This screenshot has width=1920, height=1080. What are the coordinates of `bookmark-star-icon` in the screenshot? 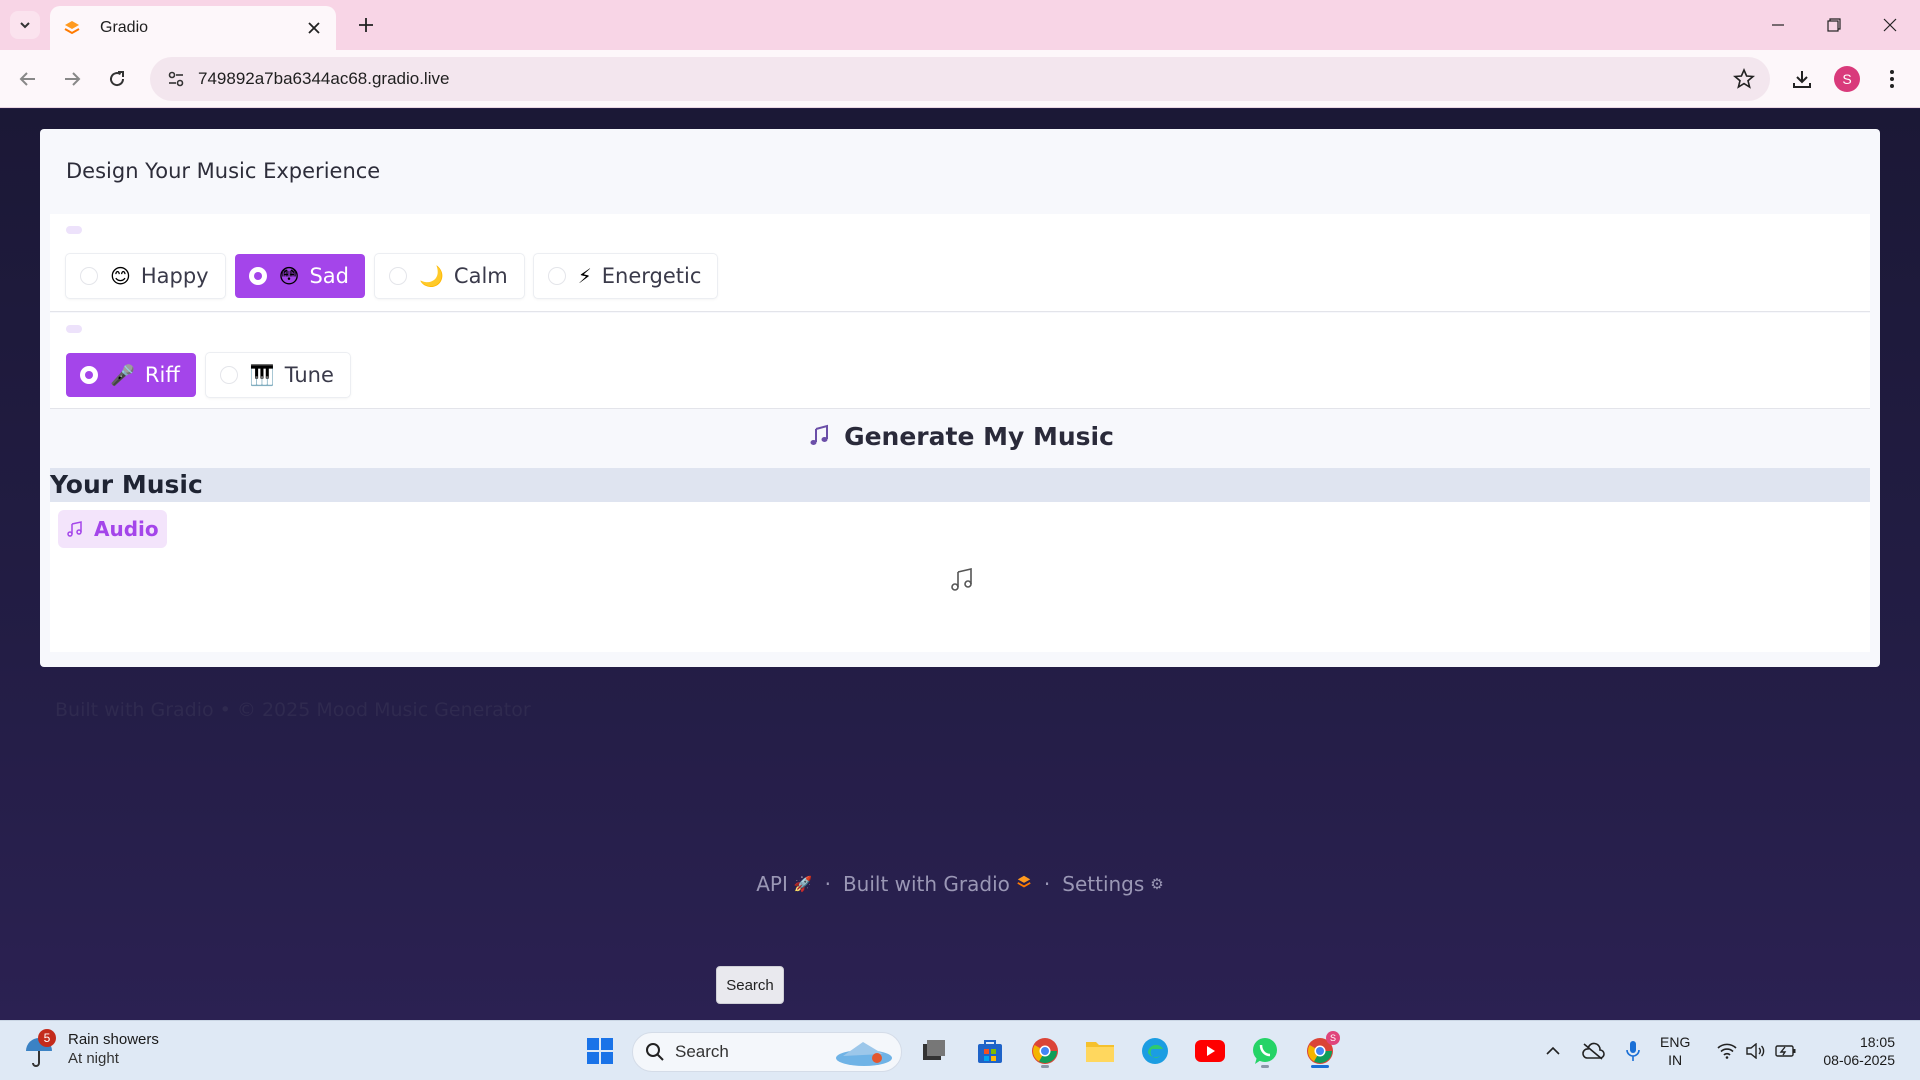 It's located at (1744, 79).